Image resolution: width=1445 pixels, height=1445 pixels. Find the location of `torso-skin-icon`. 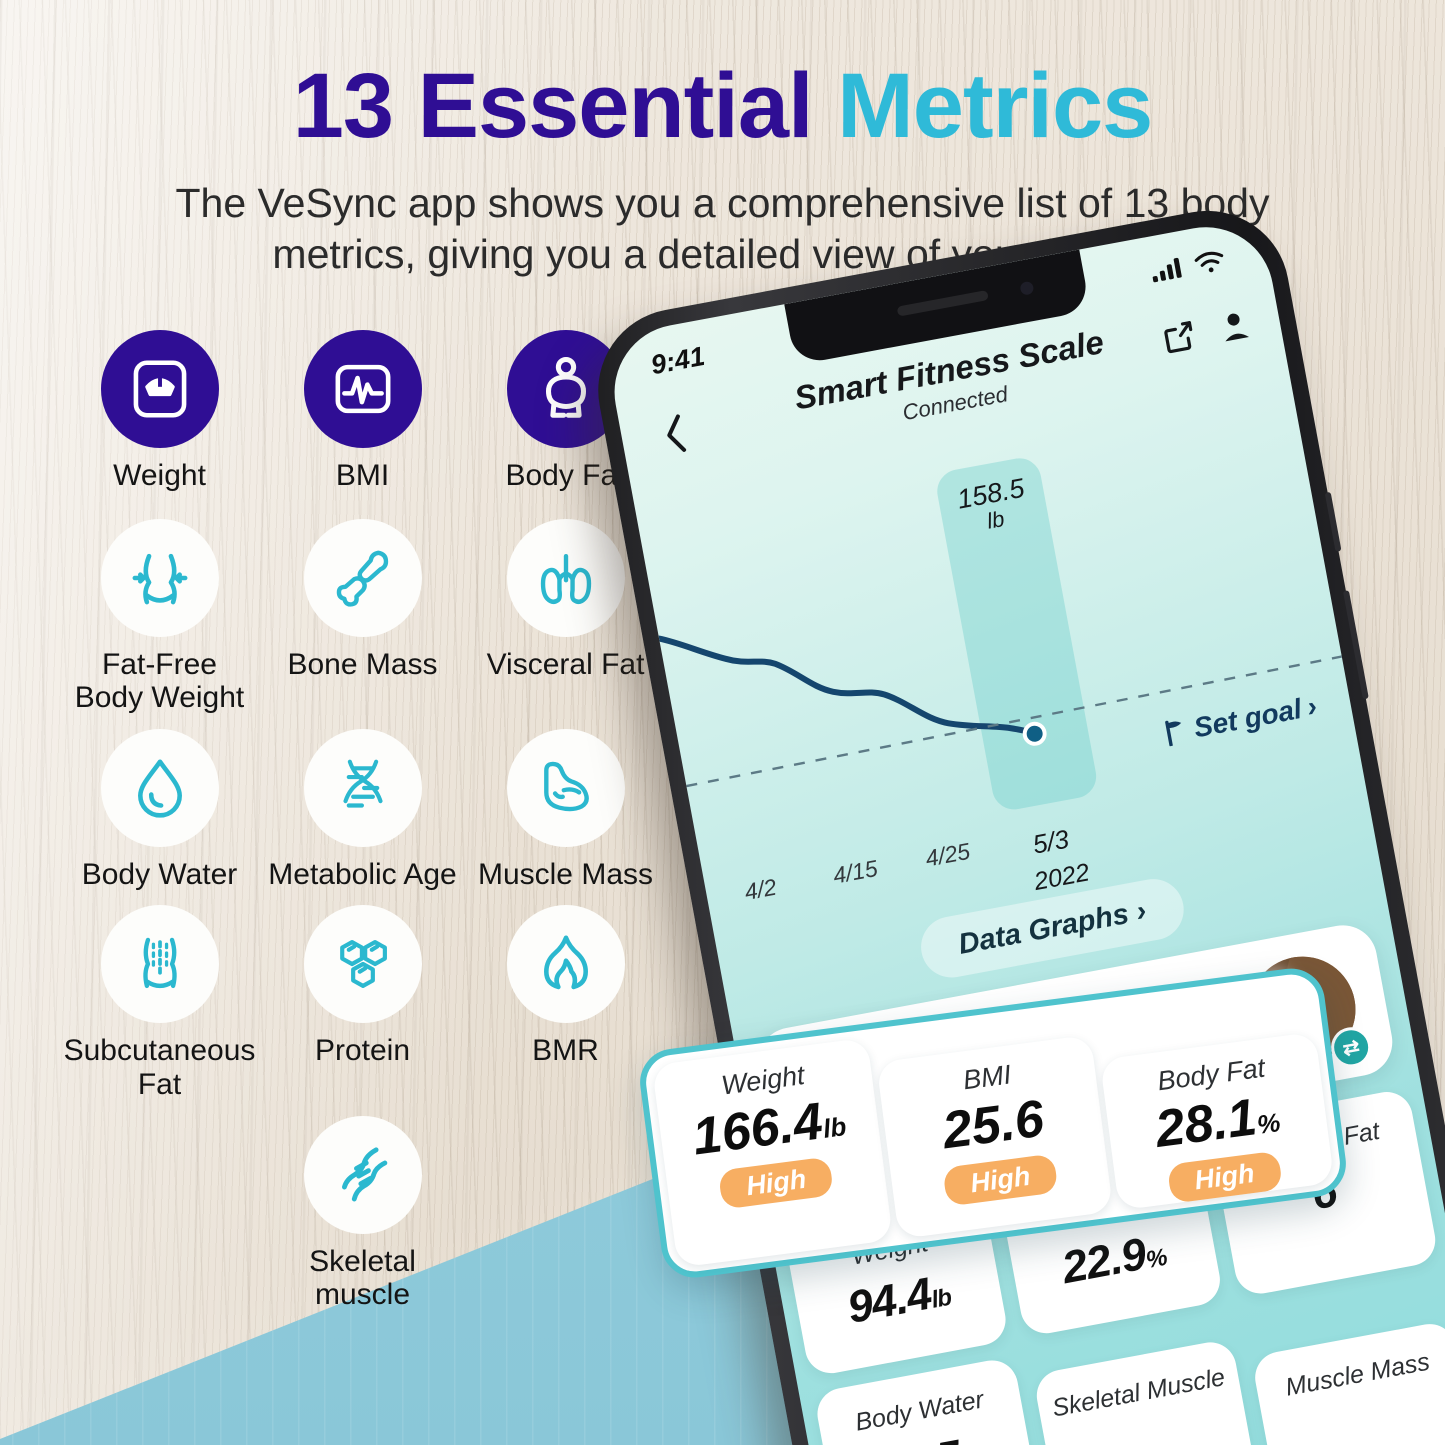

torso-skin-icon is located at coordinates (159, 964).